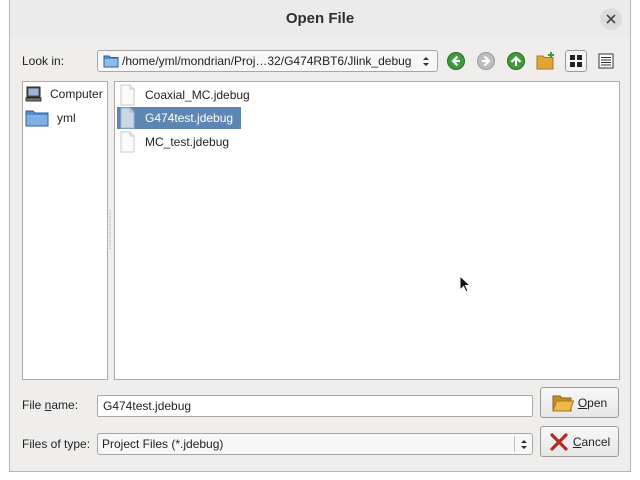 The height and width of the screenshot is (480, 640). I want to click on sidebar-item-yml: yml, so click(50, 118).